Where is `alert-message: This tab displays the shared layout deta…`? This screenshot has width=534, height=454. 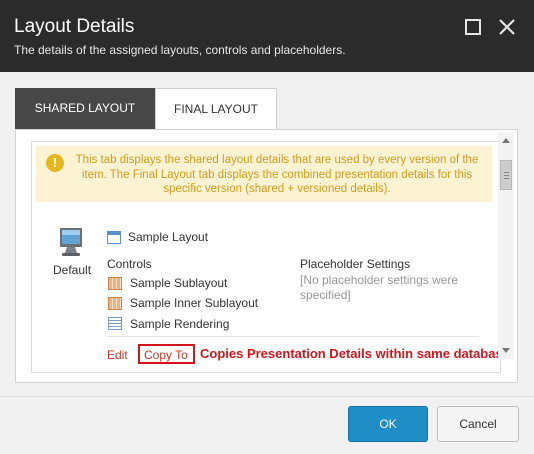 alert-message: This tab displays the shared layout deta… is located at coordinates (277, 174).